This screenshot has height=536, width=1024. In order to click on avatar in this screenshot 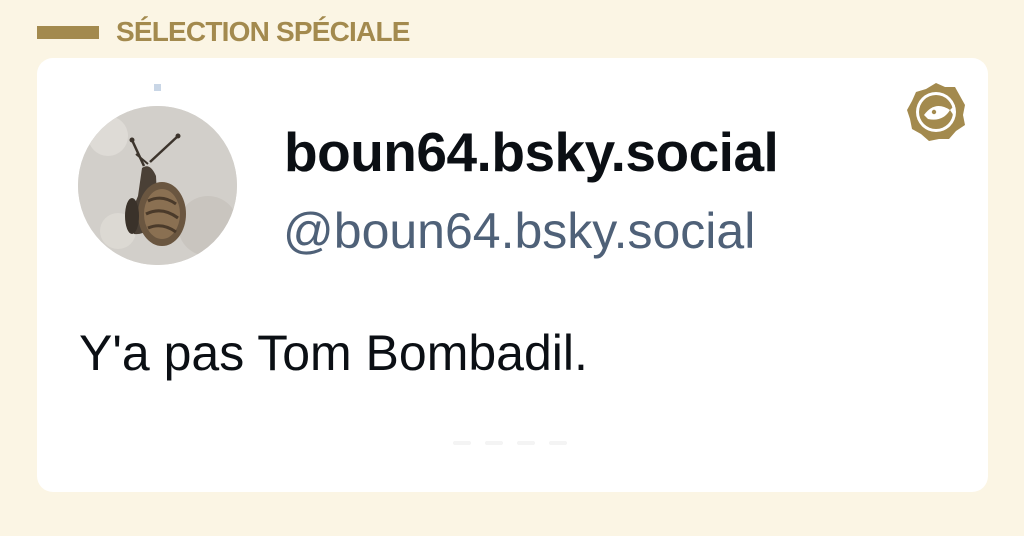, I will do `click(157, 185)`.